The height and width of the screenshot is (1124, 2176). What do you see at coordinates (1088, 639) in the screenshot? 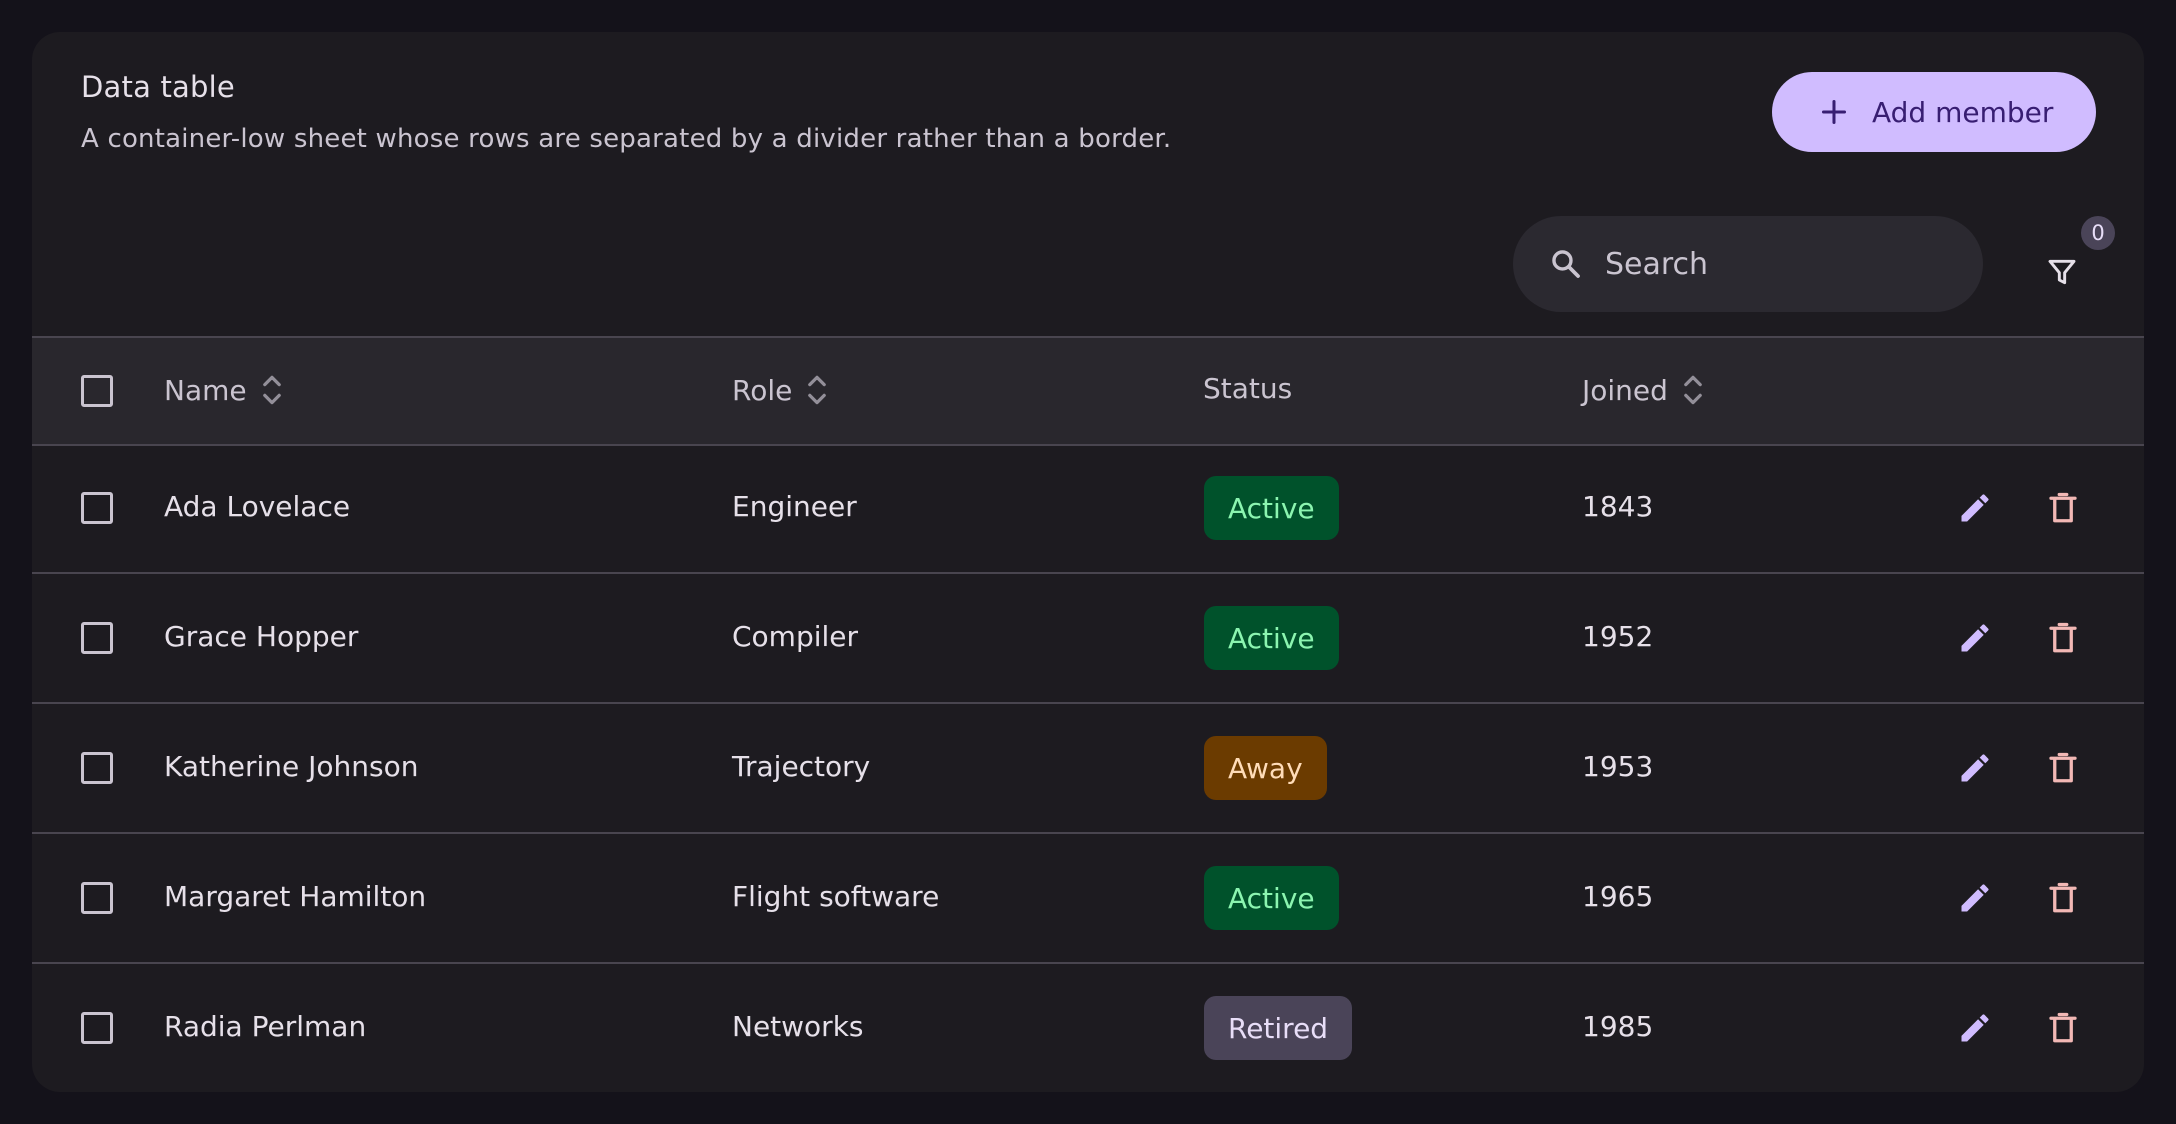
I see `table-row: Grace Hopper Compiler Active 1952` at bounding box center [1088, 639].